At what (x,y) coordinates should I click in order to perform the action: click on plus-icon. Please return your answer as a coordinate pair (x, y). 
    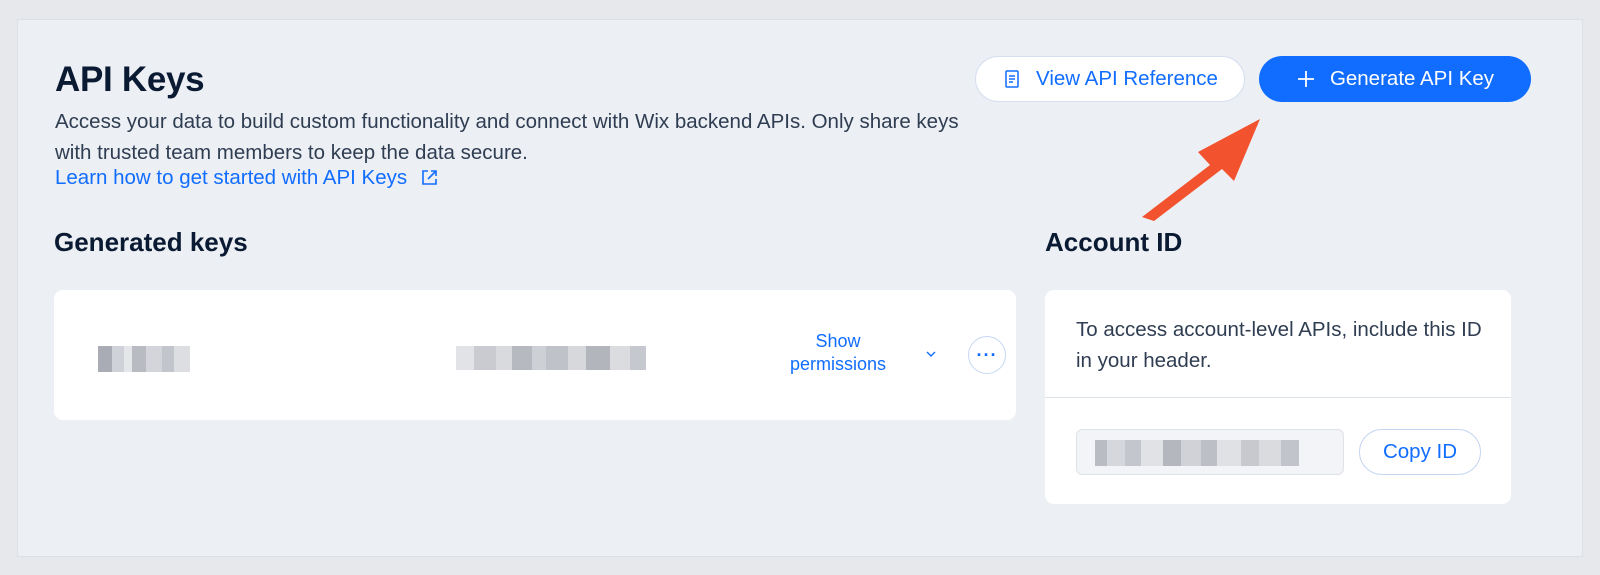
    Looking at the image, I should click on (1305, 79).